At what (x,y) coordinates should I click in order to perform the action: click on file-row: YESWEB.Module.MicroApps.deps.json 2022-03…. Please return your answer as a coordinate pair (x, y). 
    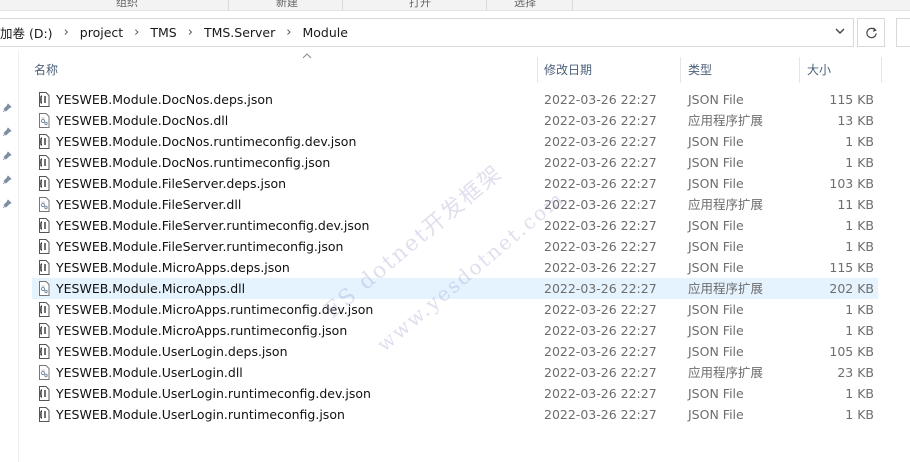
    Looking at the image, I should click on (455, 267).